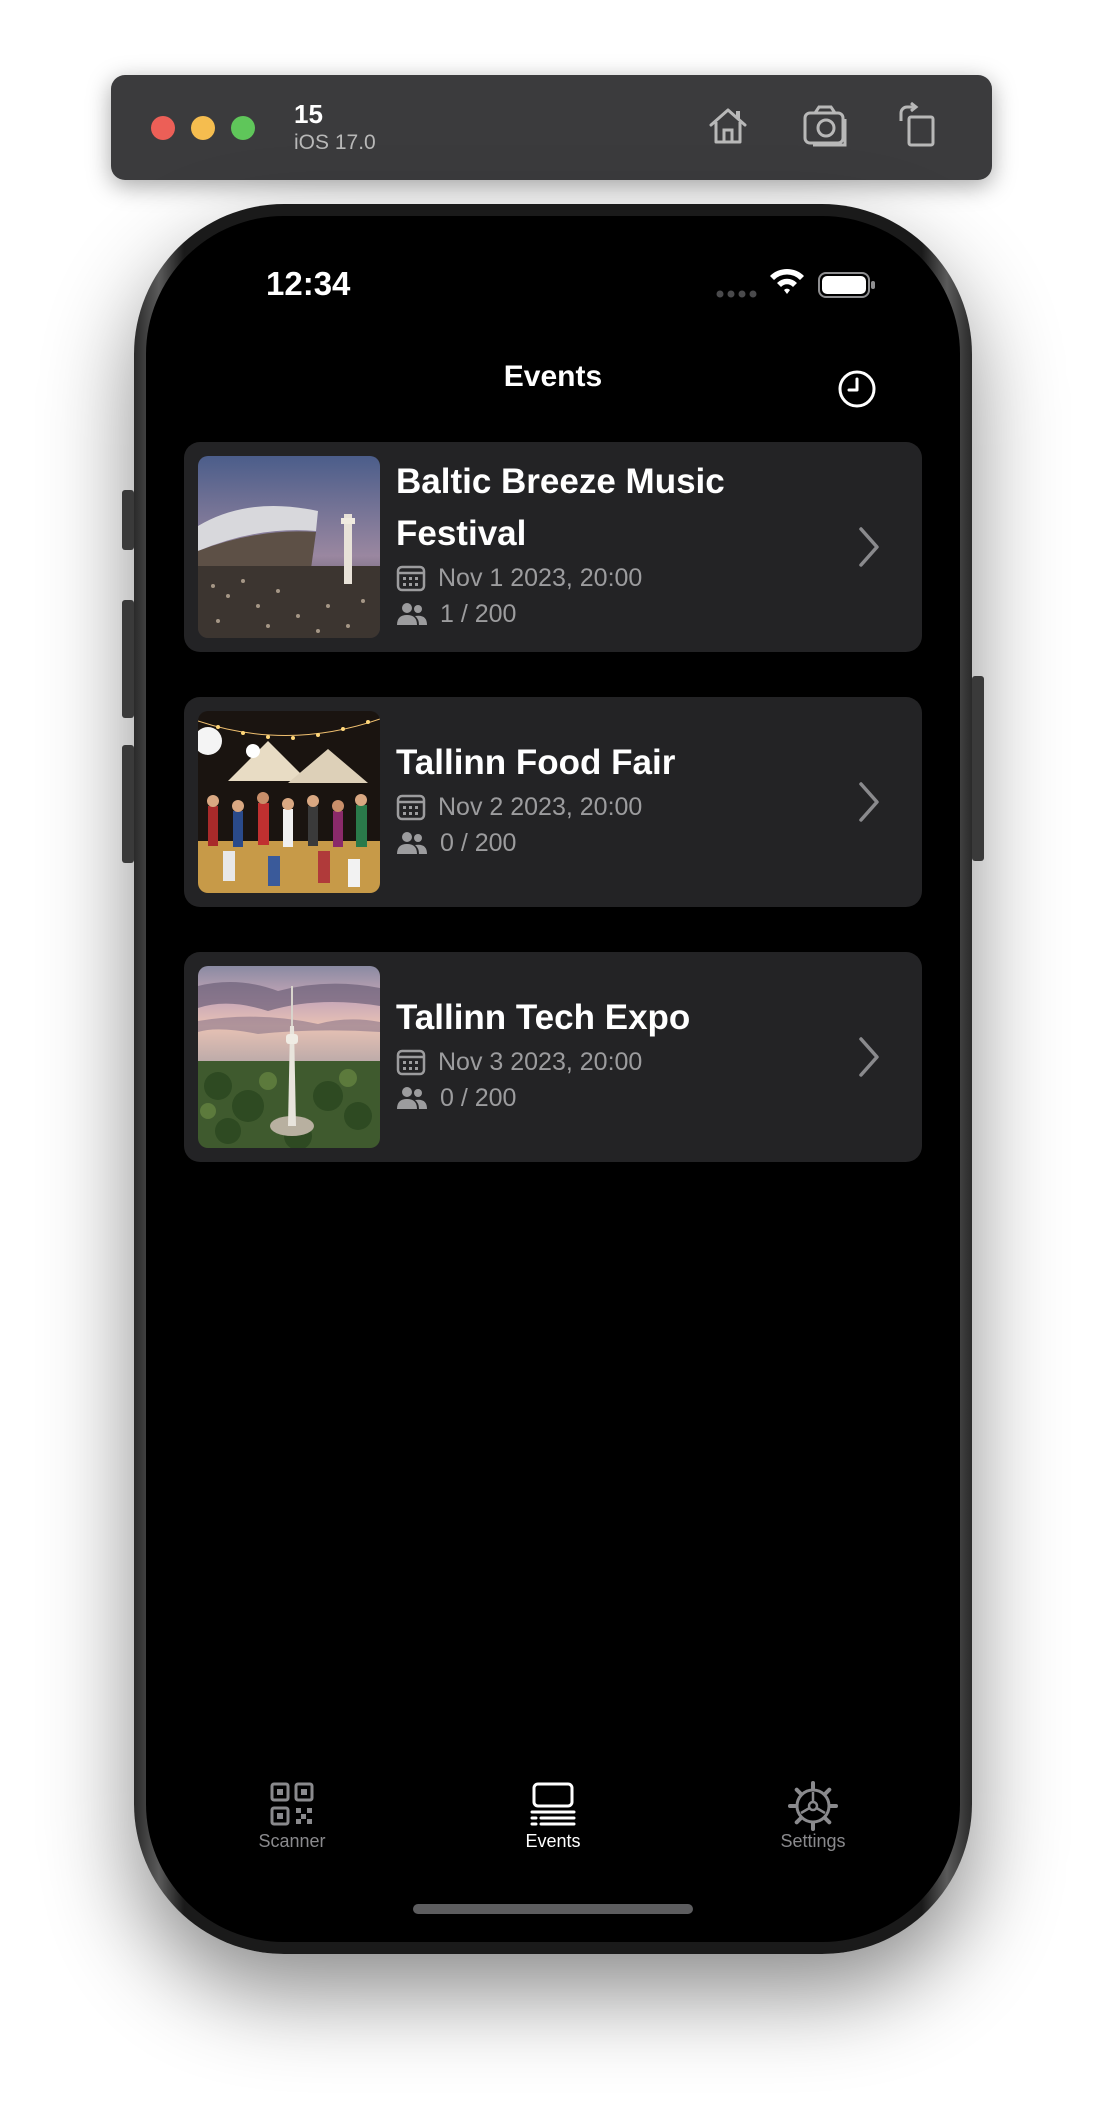 The height and width of the screenshot is (2108, 1104). Describe the element at coordinates (846, 285) in the screenshot. I see `battery-icon` at that location.